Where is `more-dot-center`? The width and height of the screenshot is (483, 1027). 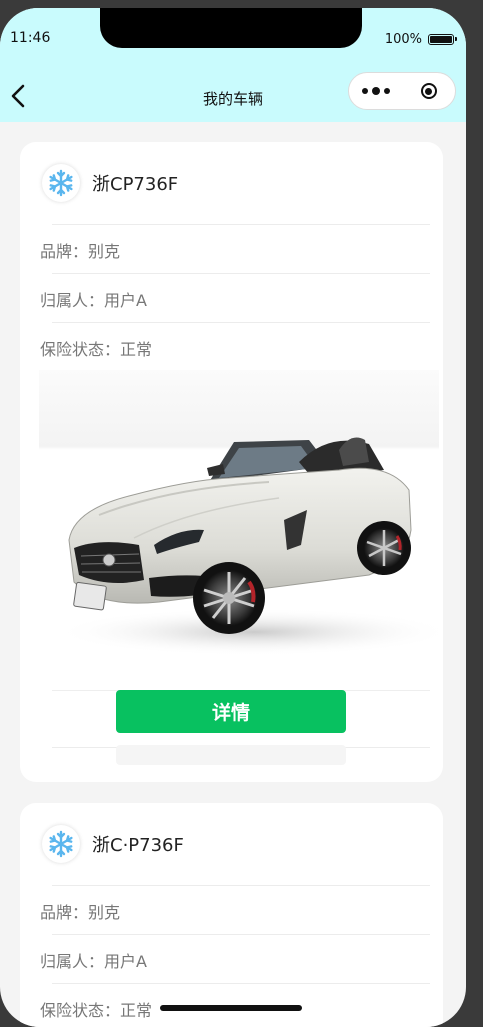
more-dot-center is located at coordinates (375, 91).